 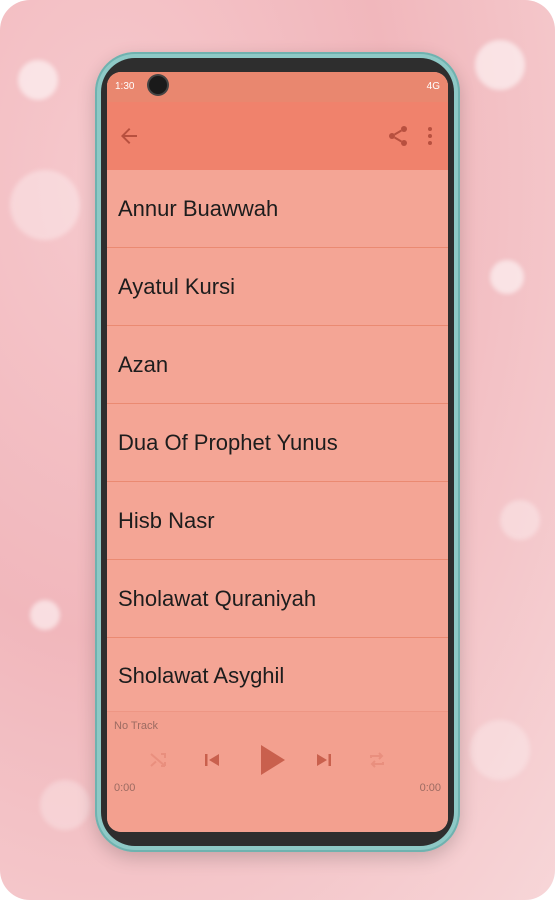 I want to click on list-item: Hisb Nasr, so click(x=277, y=521).